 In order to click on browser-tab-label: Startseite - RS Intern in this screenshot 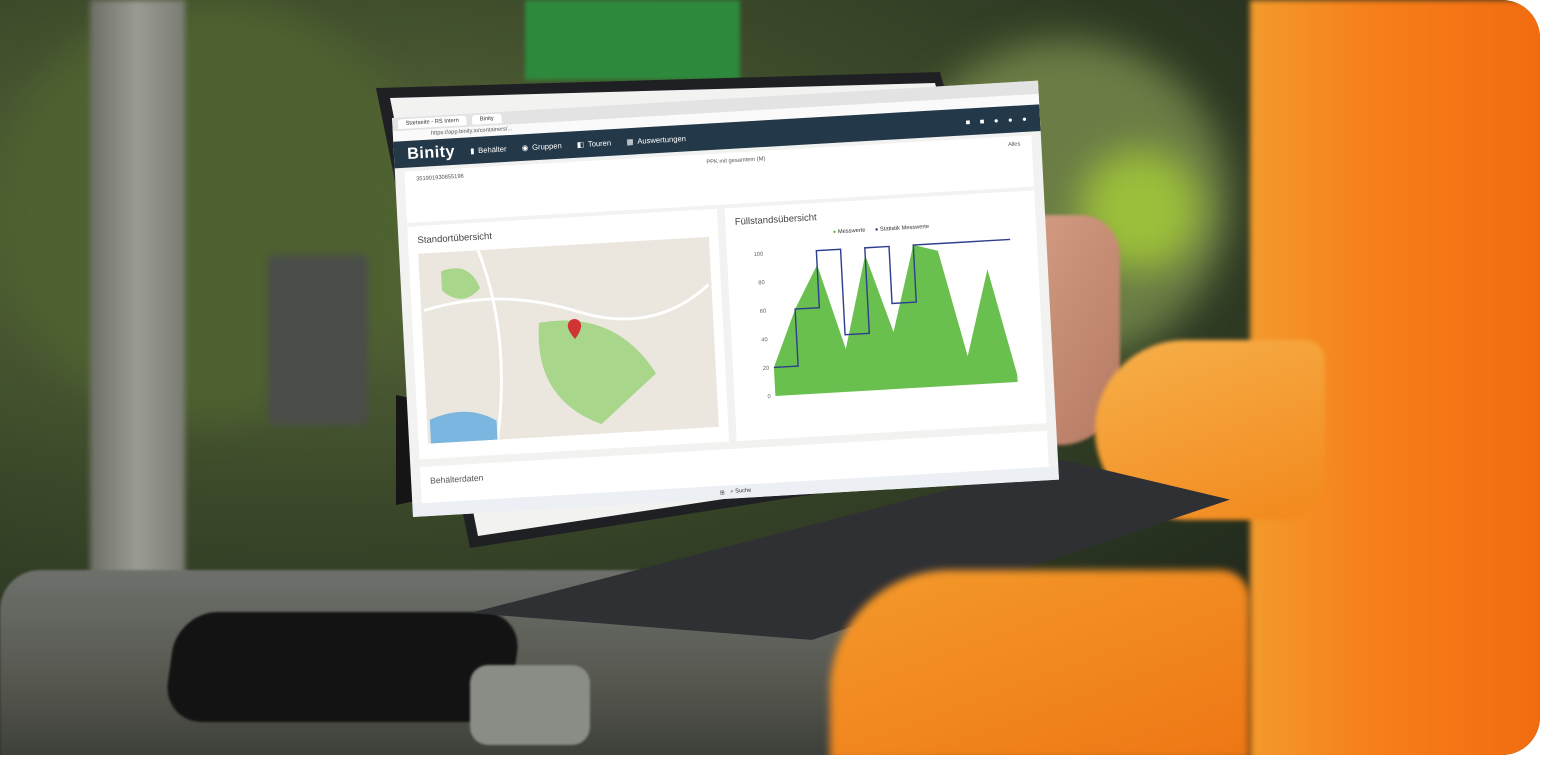, I will do `click(432, 122)`.